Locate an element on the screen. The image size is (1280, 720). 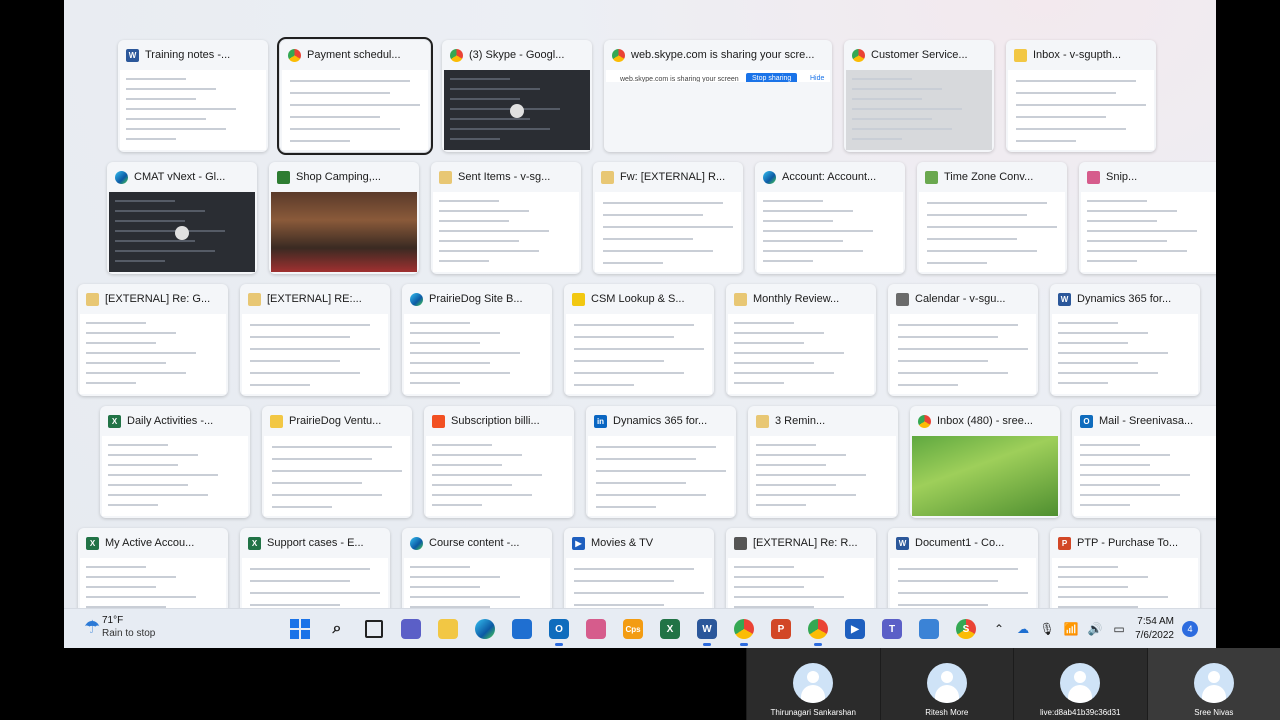
avatar-icon is located at coordinates (1080, 683).